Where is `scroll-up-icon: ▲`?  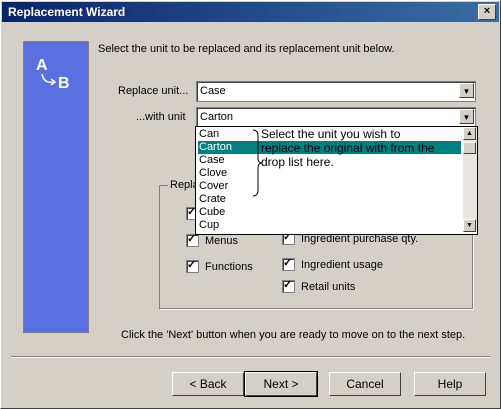 scroll-up-icon: ▲ is located at coordinates (469, 133).